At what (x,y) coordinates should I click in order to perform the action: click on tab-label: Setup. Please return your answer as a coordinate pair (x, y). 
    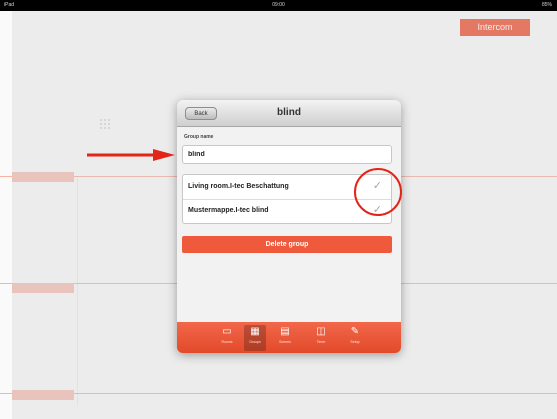
    Looking at the image, I should click on (355, 342).